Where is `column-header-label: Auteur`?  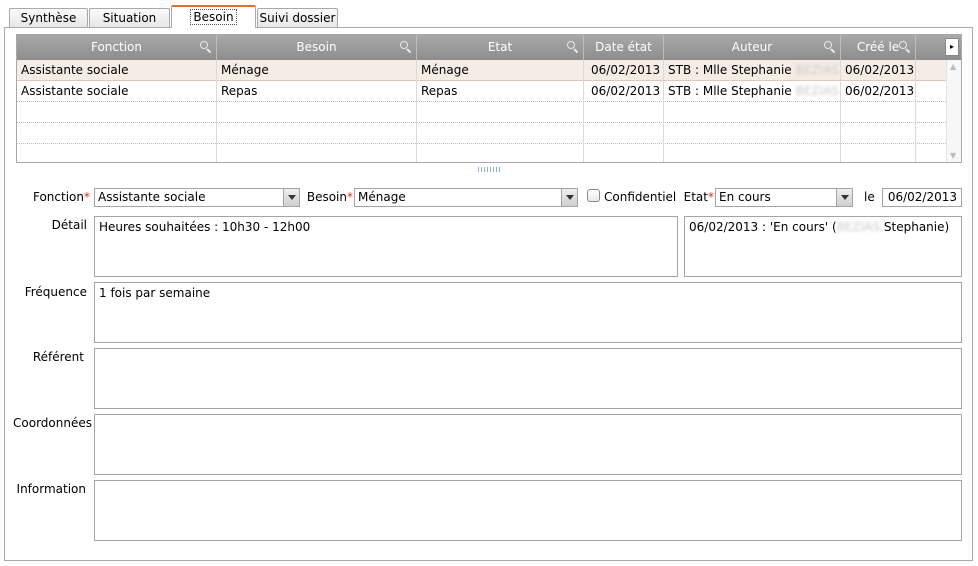
column-header-label: Auteur is located at coordinates (752, 47).